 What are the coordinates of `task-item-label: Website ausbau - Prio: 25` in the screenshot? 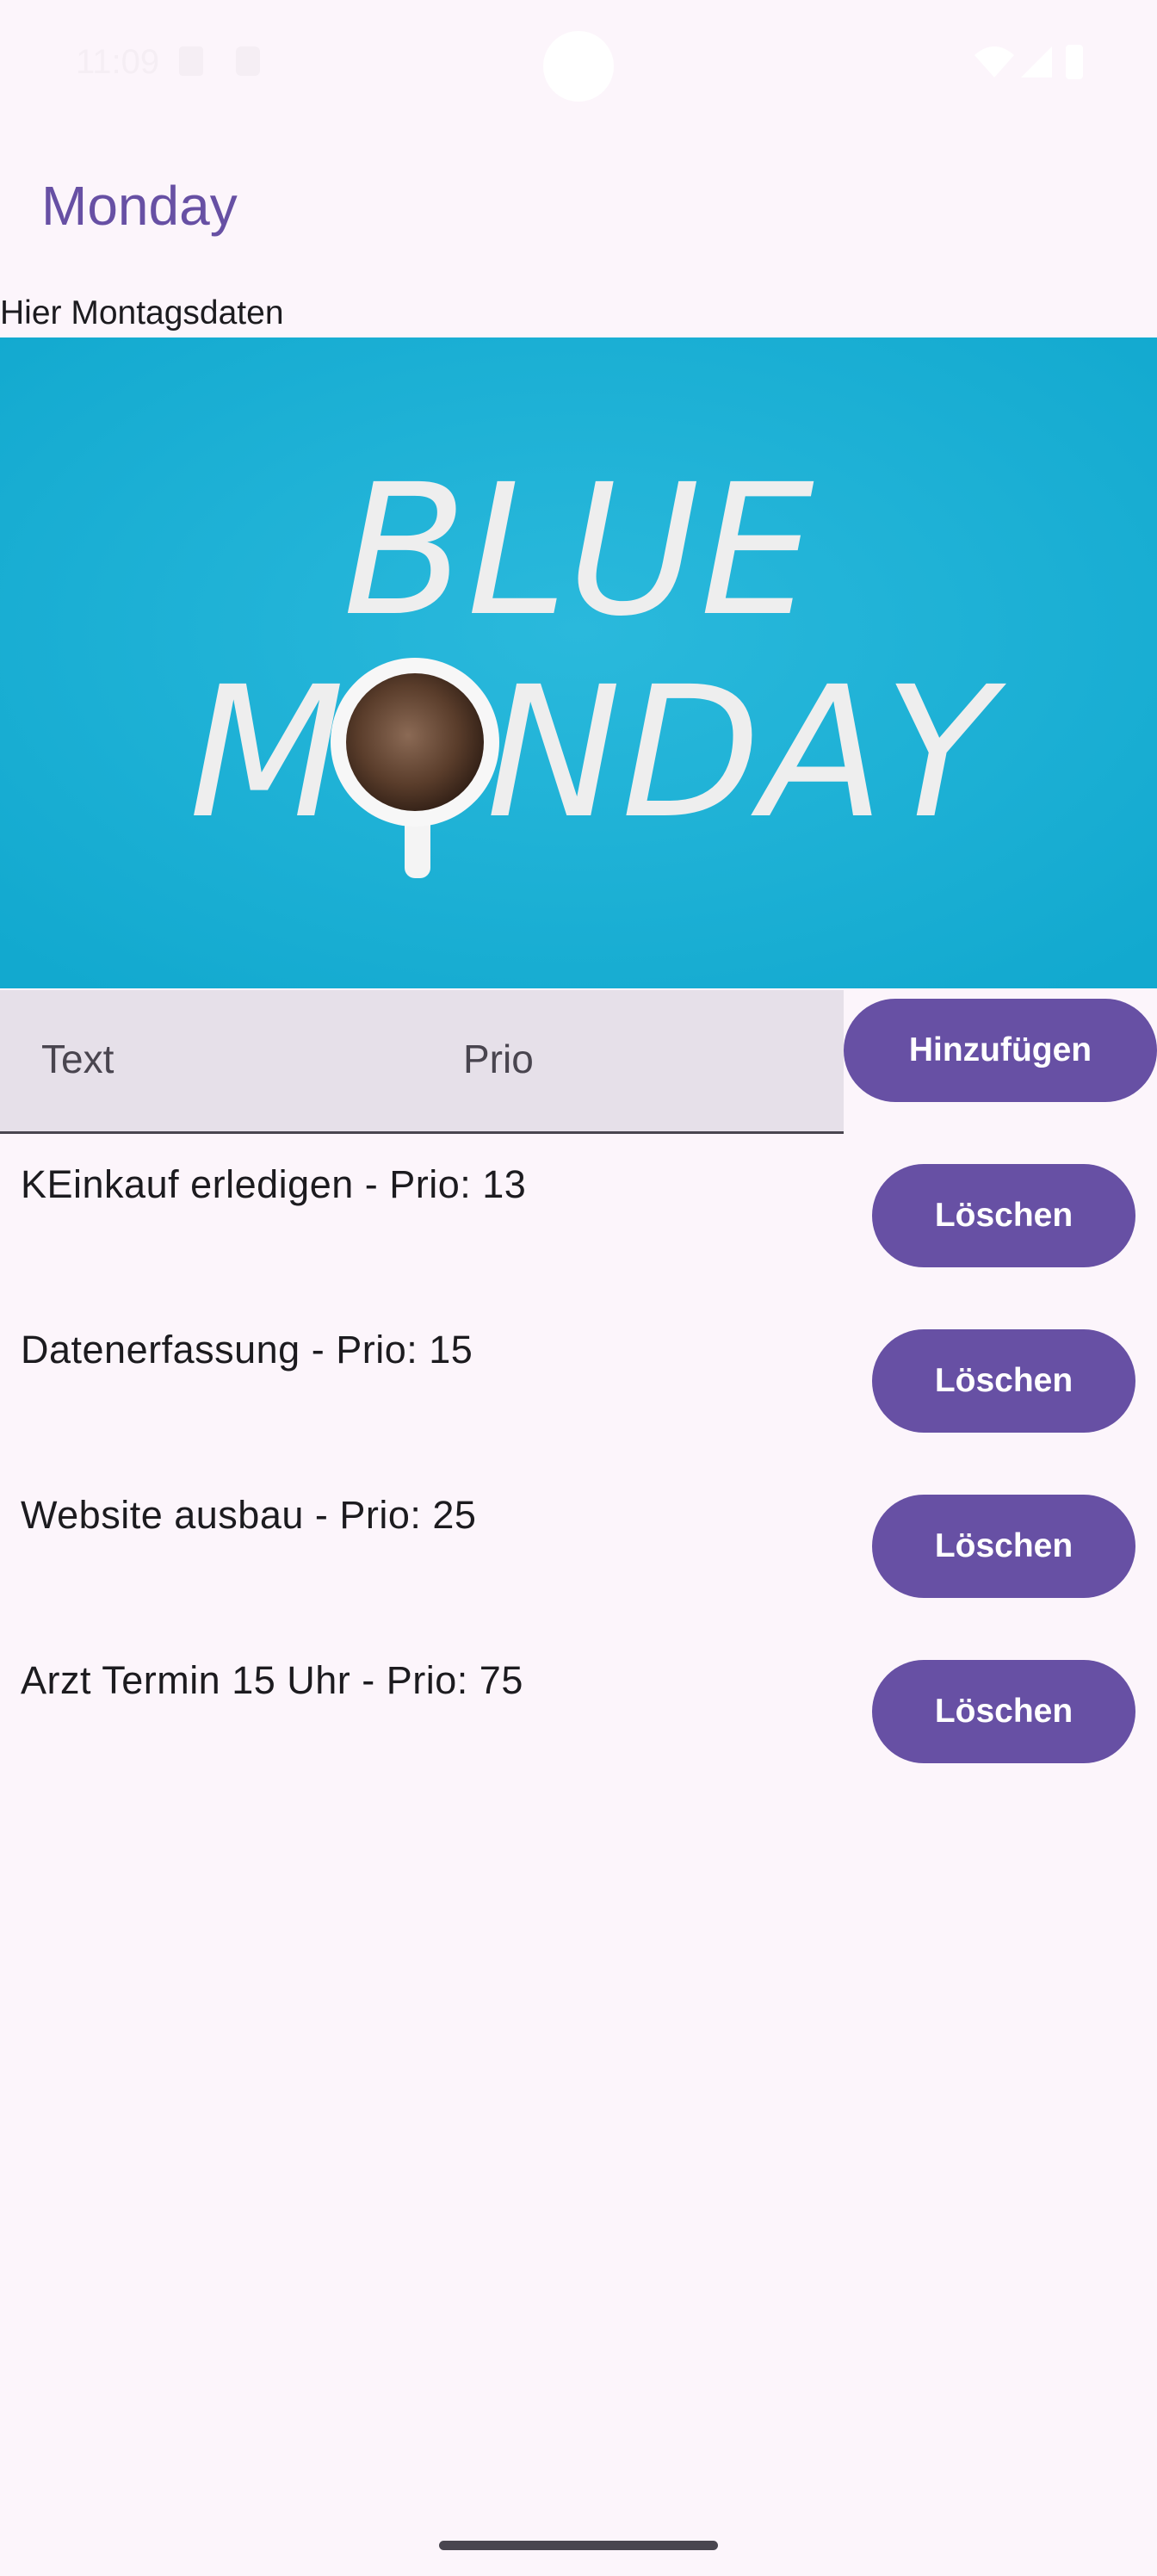 It's located at (249, 1515).